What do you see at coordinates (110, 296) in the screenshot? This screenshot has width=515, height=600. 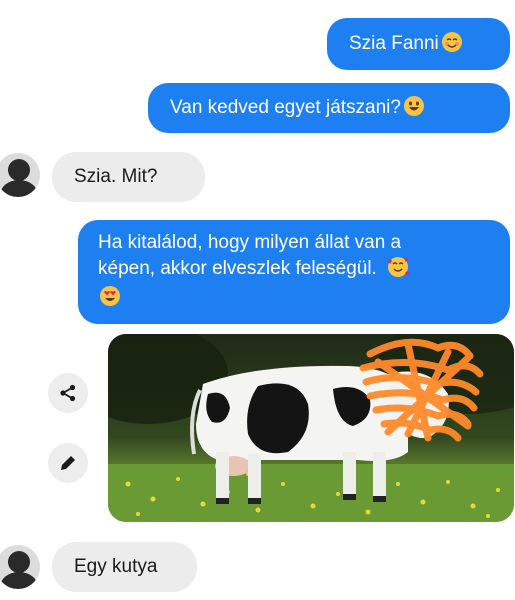 I see `heart-eyes-face-icon` at bounding box center [110, 296].